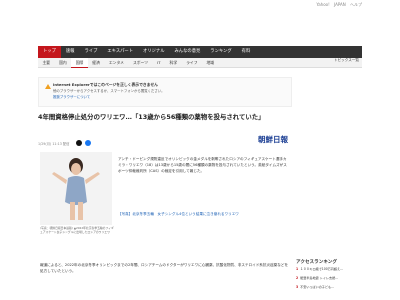 The height and width of the screenshot is (300, 400). Describe the element at coordinates (70, 52) in the screenshot. I see `tab-breaking: 速報` at that location.